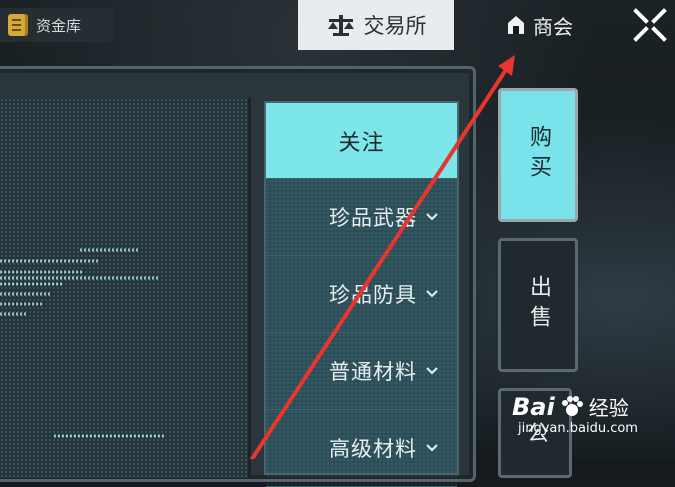 Image resolution: width=675 pixels, height=487 pixels. I want to click on close-button, so click(650, 25).